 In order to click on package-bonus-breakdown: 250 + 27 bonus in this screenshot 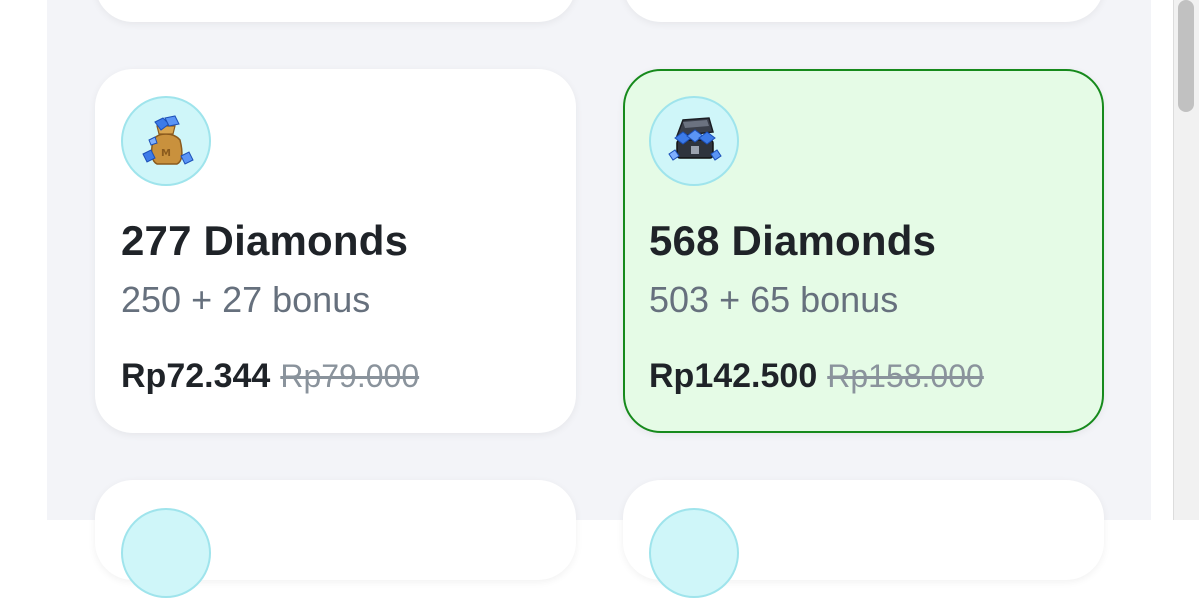, I will do `click(246, 299)`.